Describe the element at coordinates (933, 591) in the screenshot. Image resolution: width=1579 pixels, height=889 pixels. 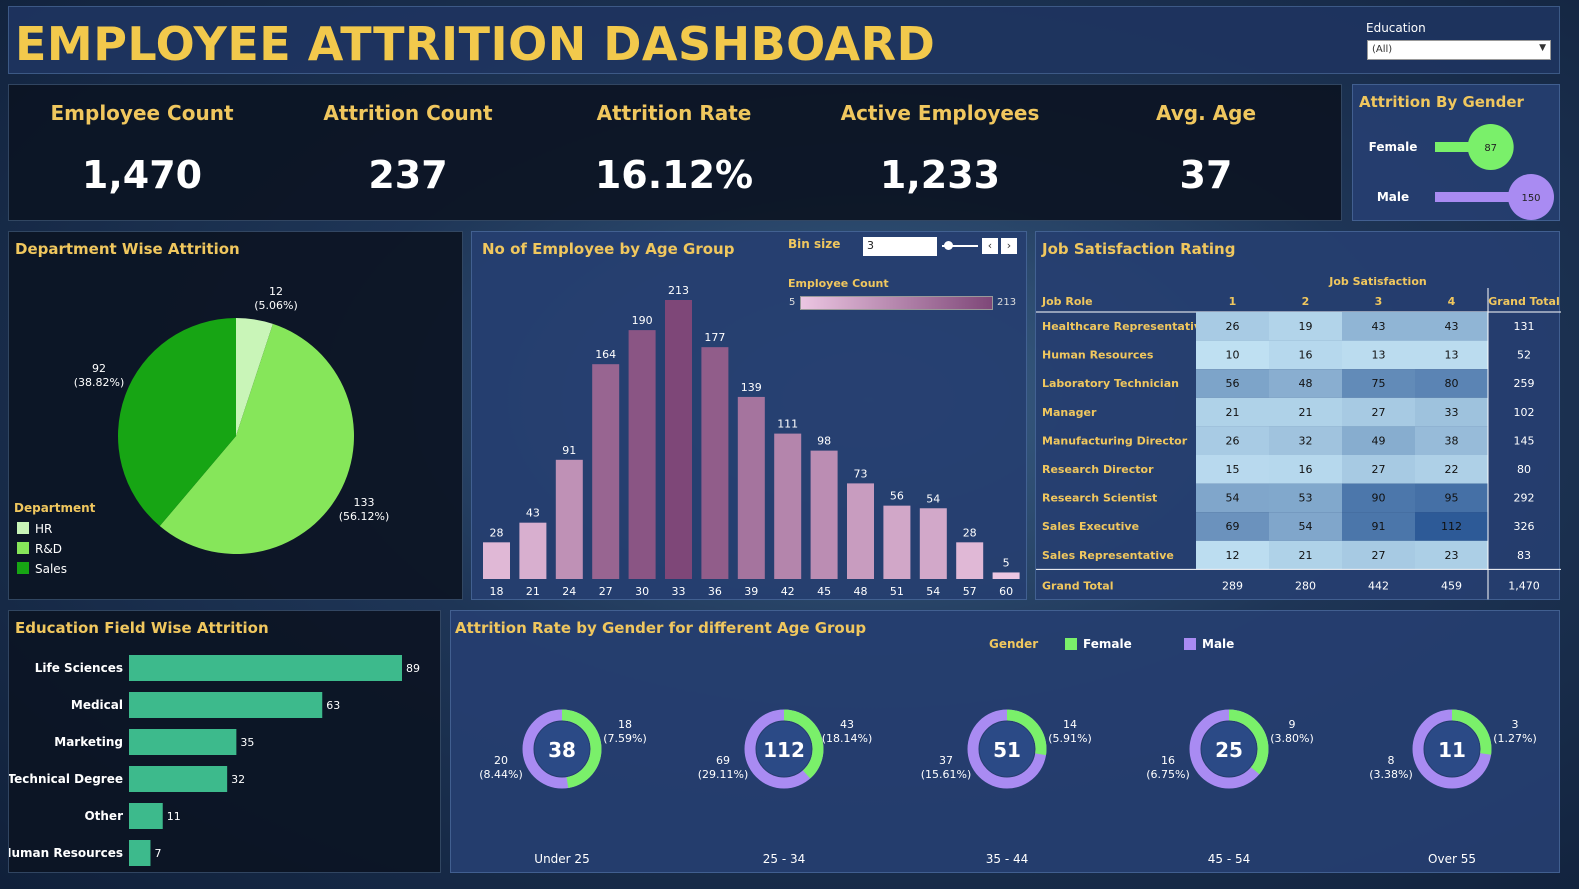
I see `x-tick-label: 54` at that location.